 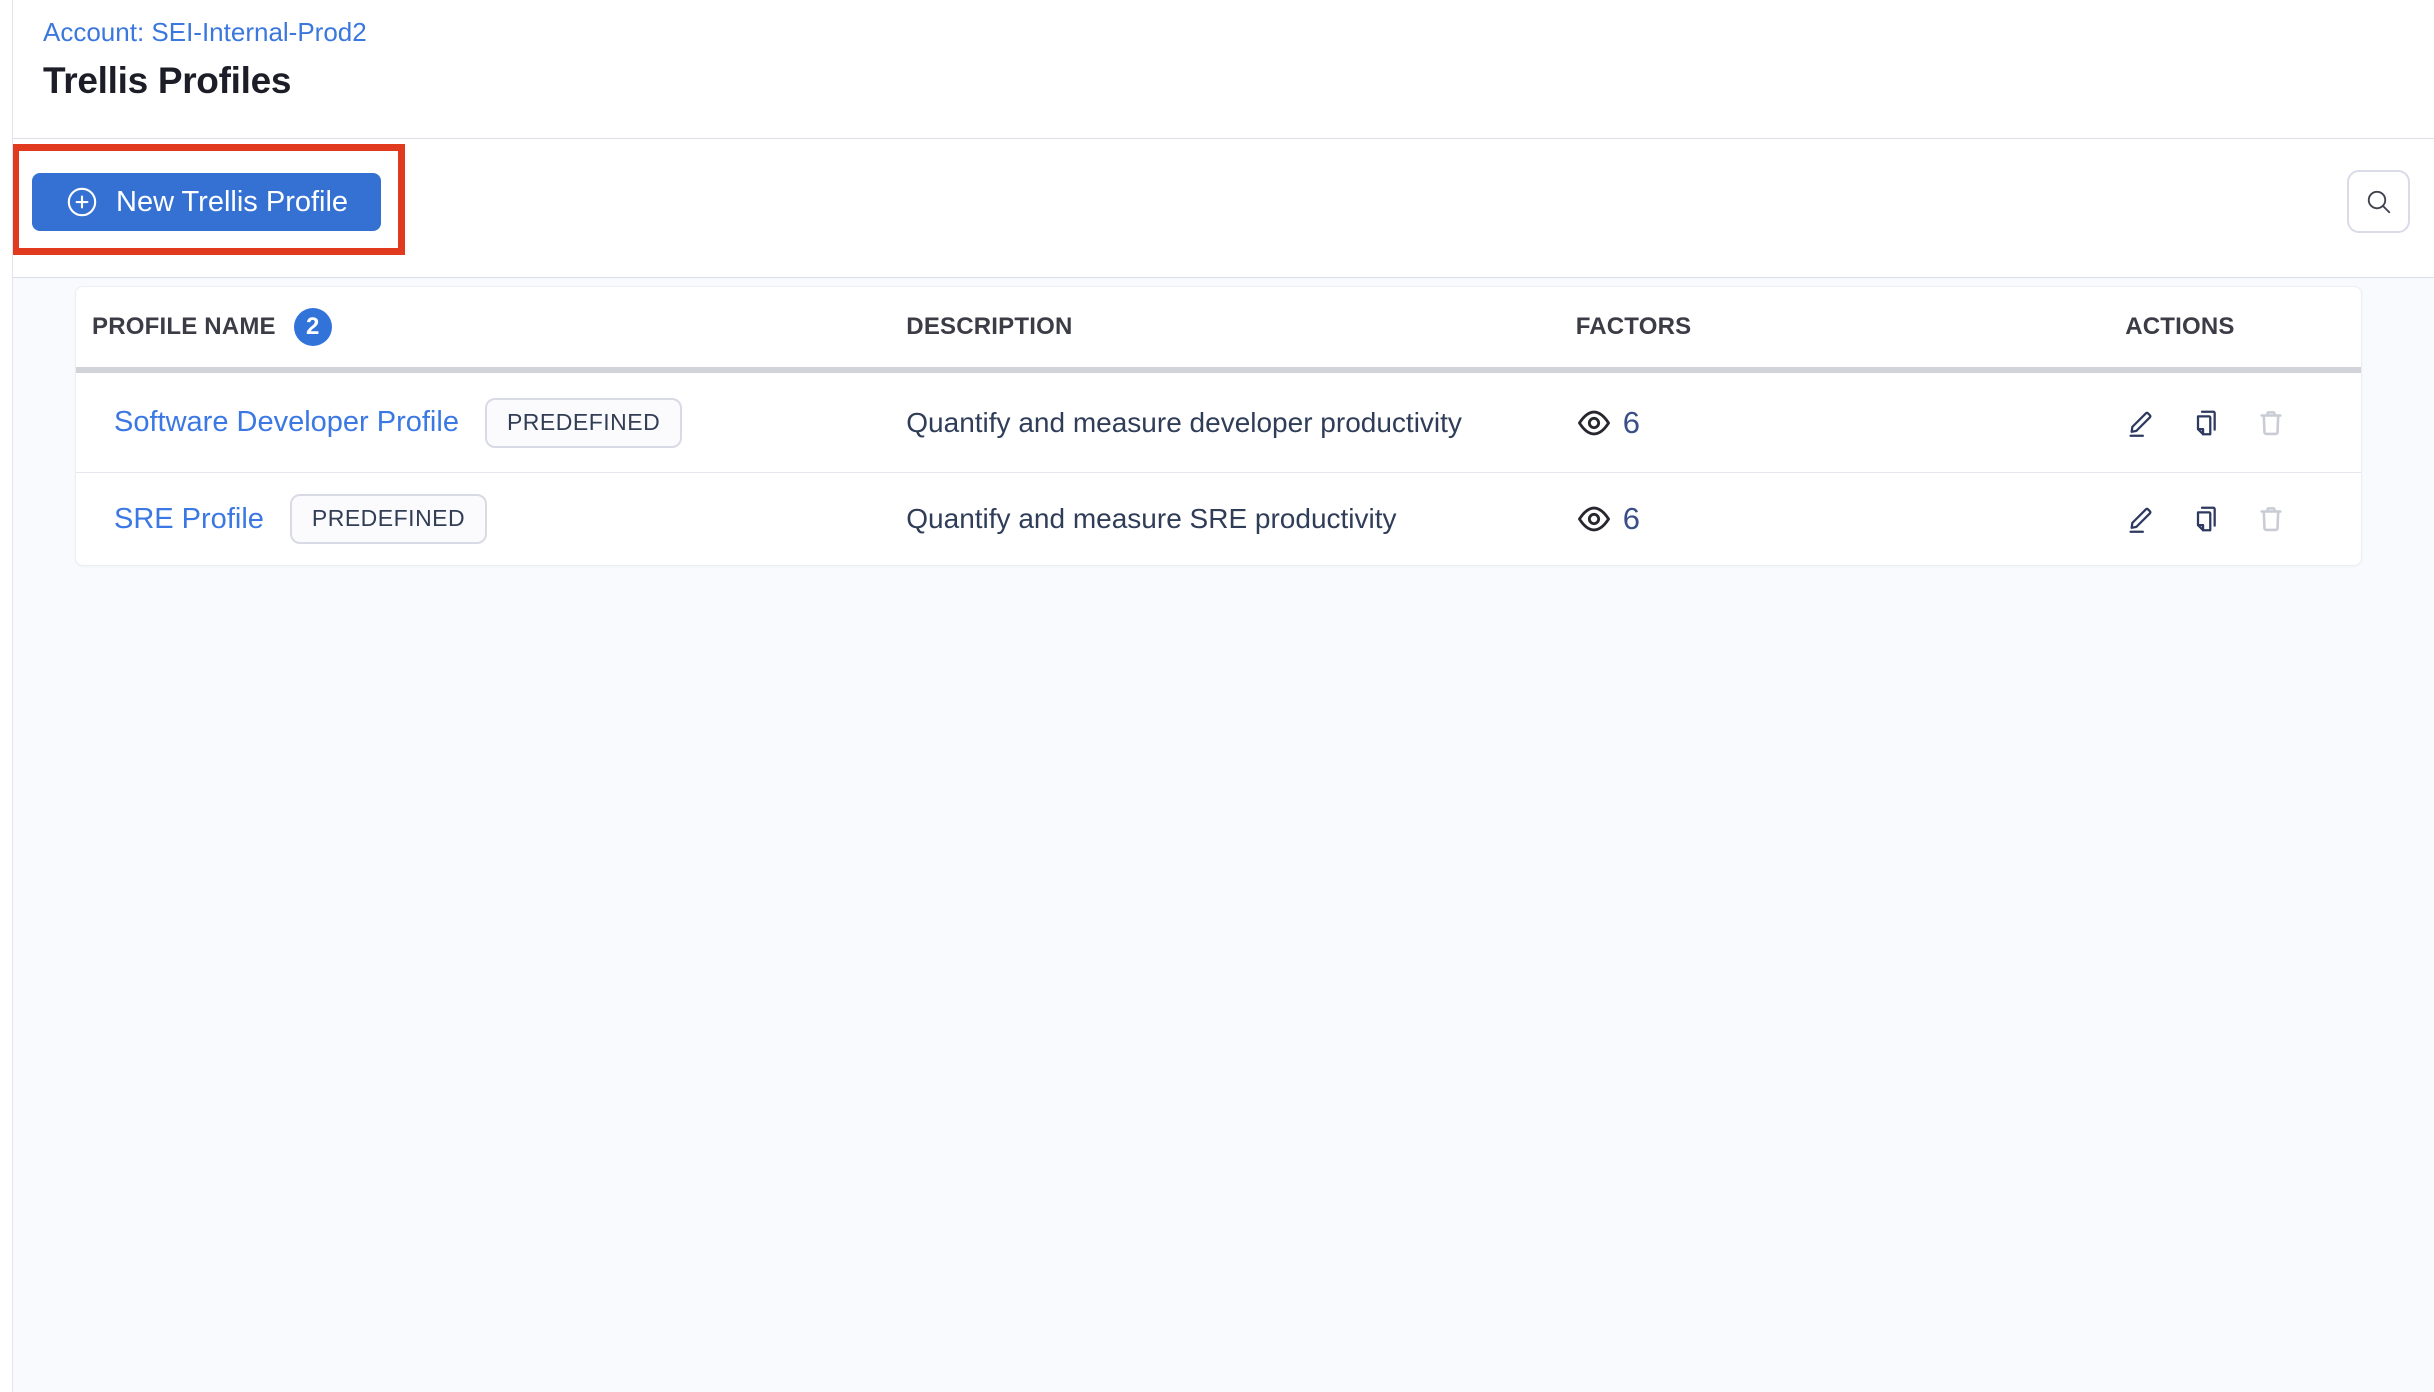 What do you see at coordinates (2180, 326) in the screenshot?
I see `column-header-actions: ACTIONS` at bounding box center [2180, 326].